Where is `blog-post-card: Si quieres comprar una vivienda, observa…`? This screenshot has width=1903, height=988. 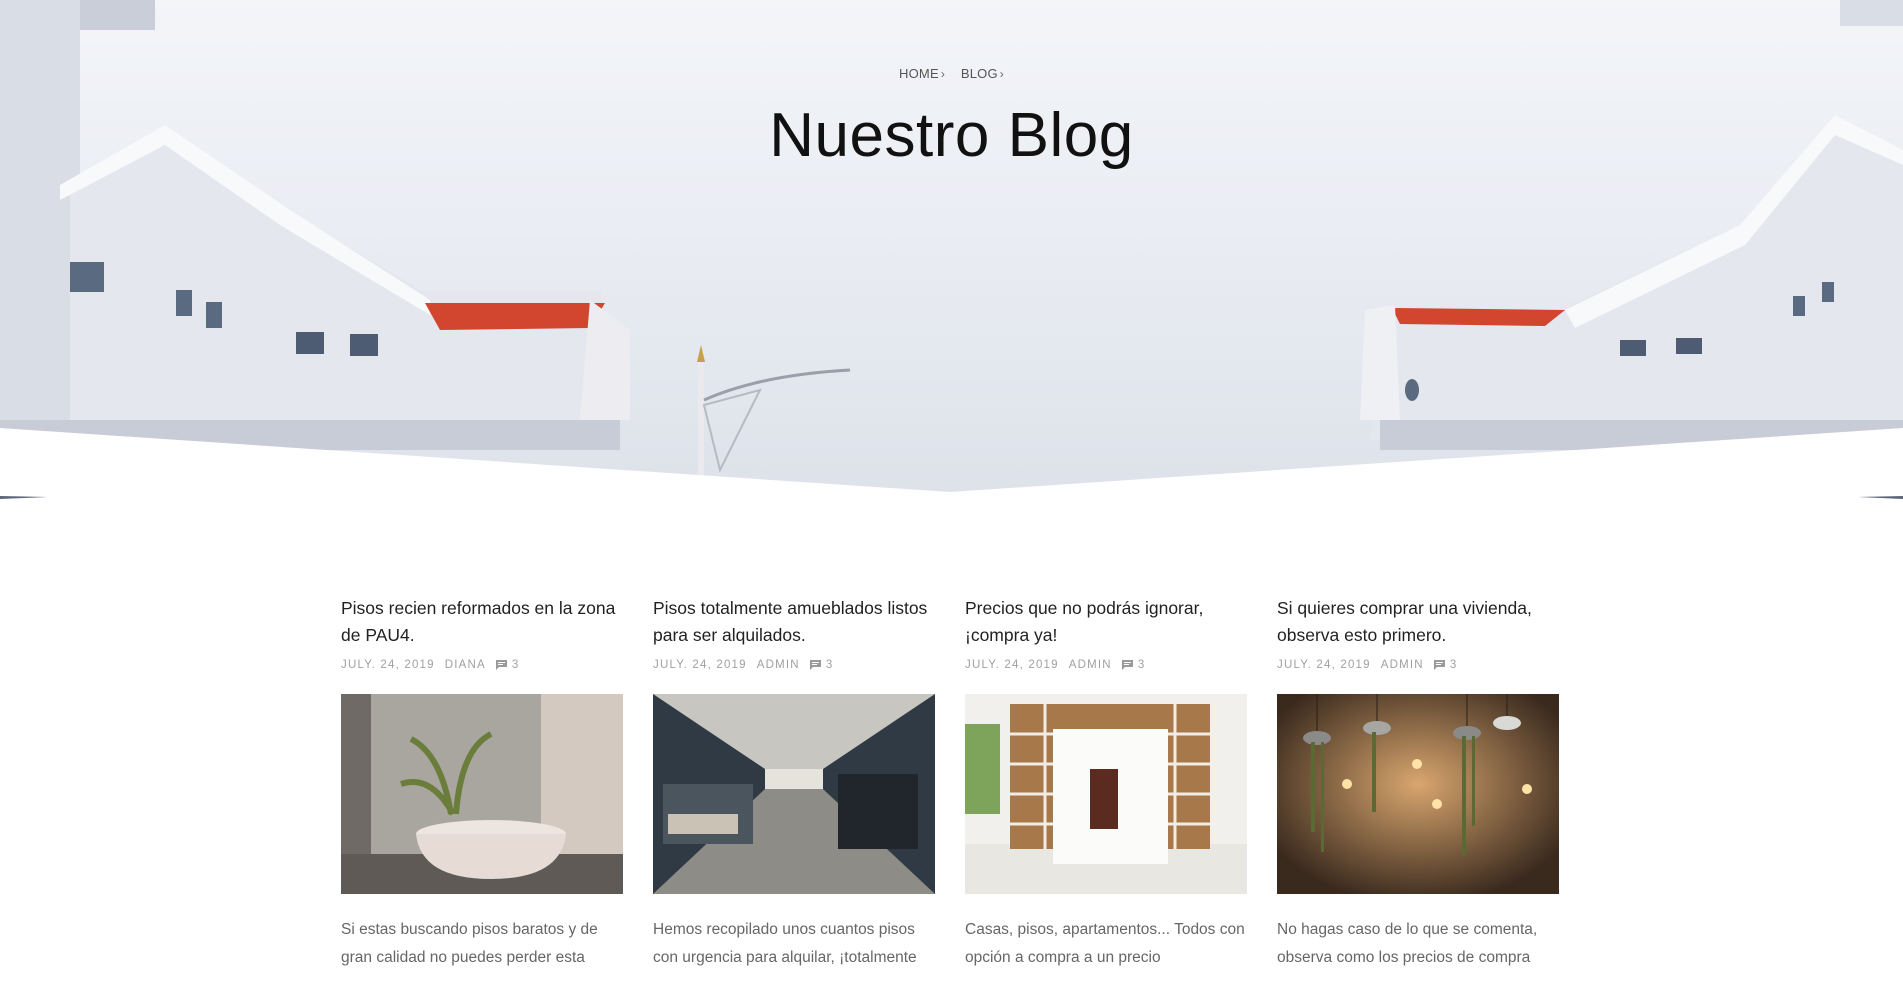 blog-post-card: Si quieres comprar una vivienda, observa… is located at coordinates (1418, 791).